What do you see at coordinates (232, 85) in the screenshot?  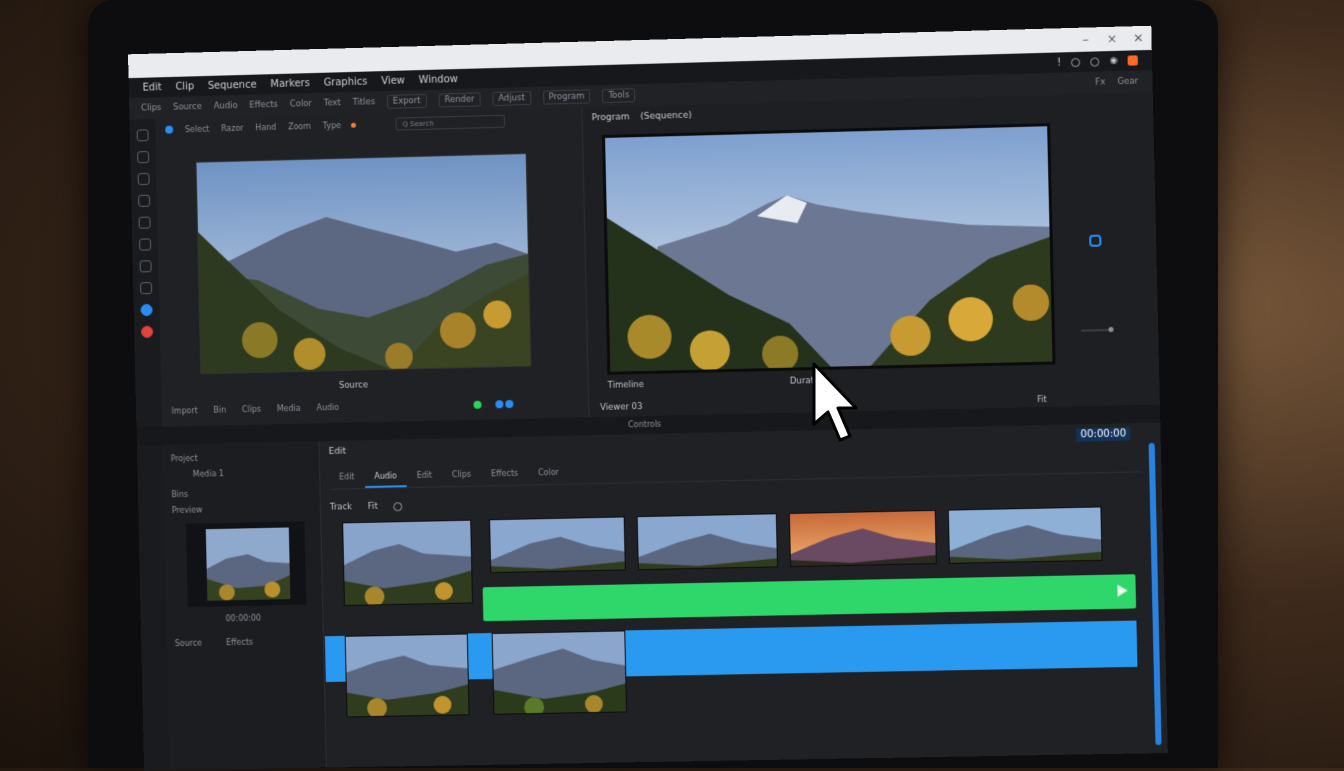 I see `menu-sequence: Sequence` at bounding box center [232, 85].